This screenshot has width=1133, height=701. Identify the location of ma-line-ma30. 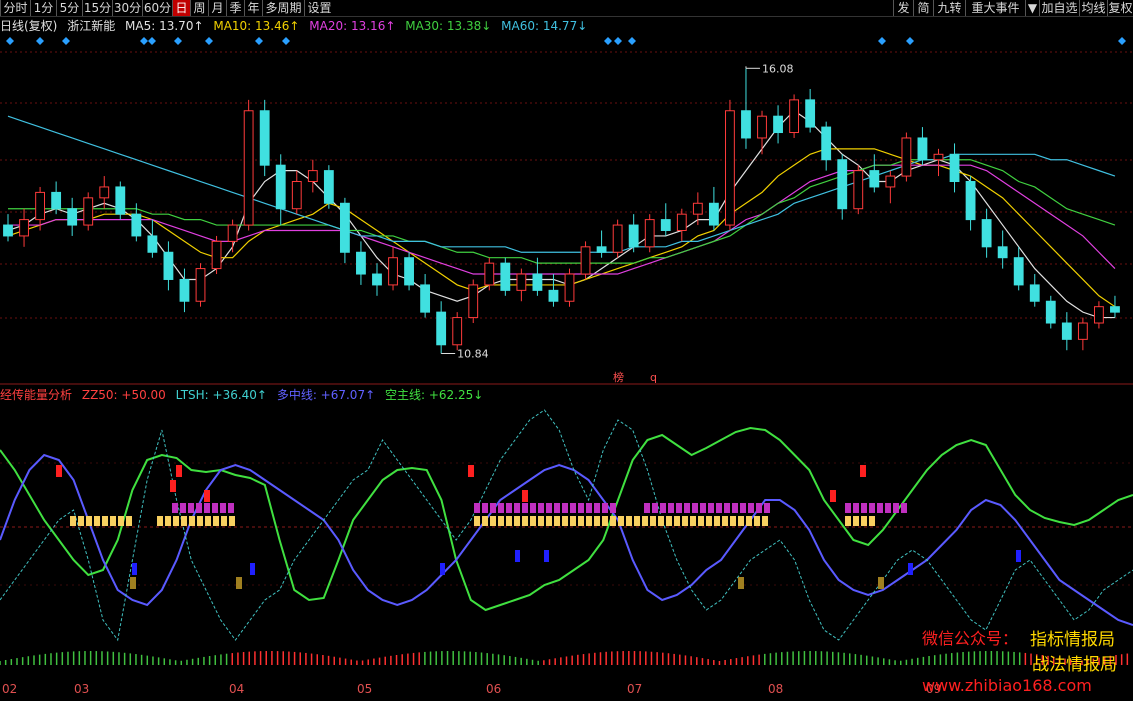
(562, 211).